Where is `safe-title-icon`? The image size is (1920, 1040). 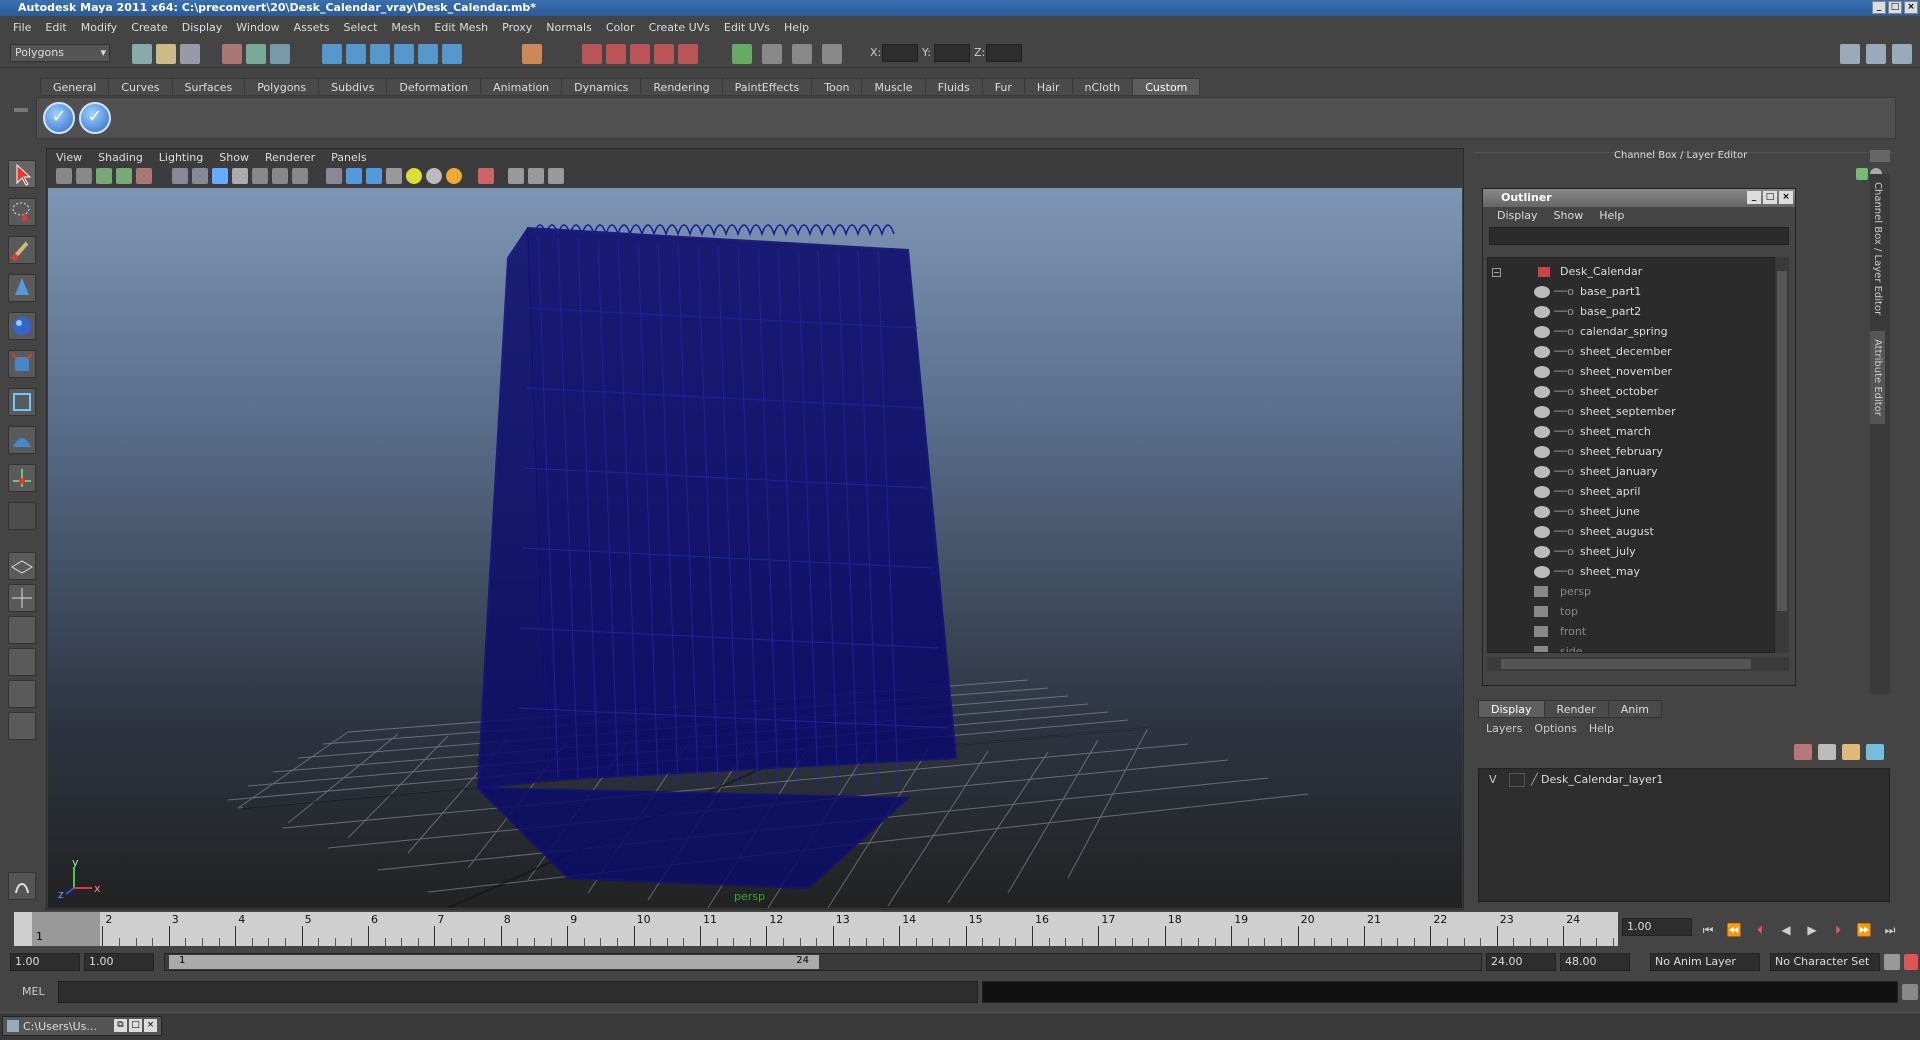 safe-title-icon is located at coordinates (300, 176).